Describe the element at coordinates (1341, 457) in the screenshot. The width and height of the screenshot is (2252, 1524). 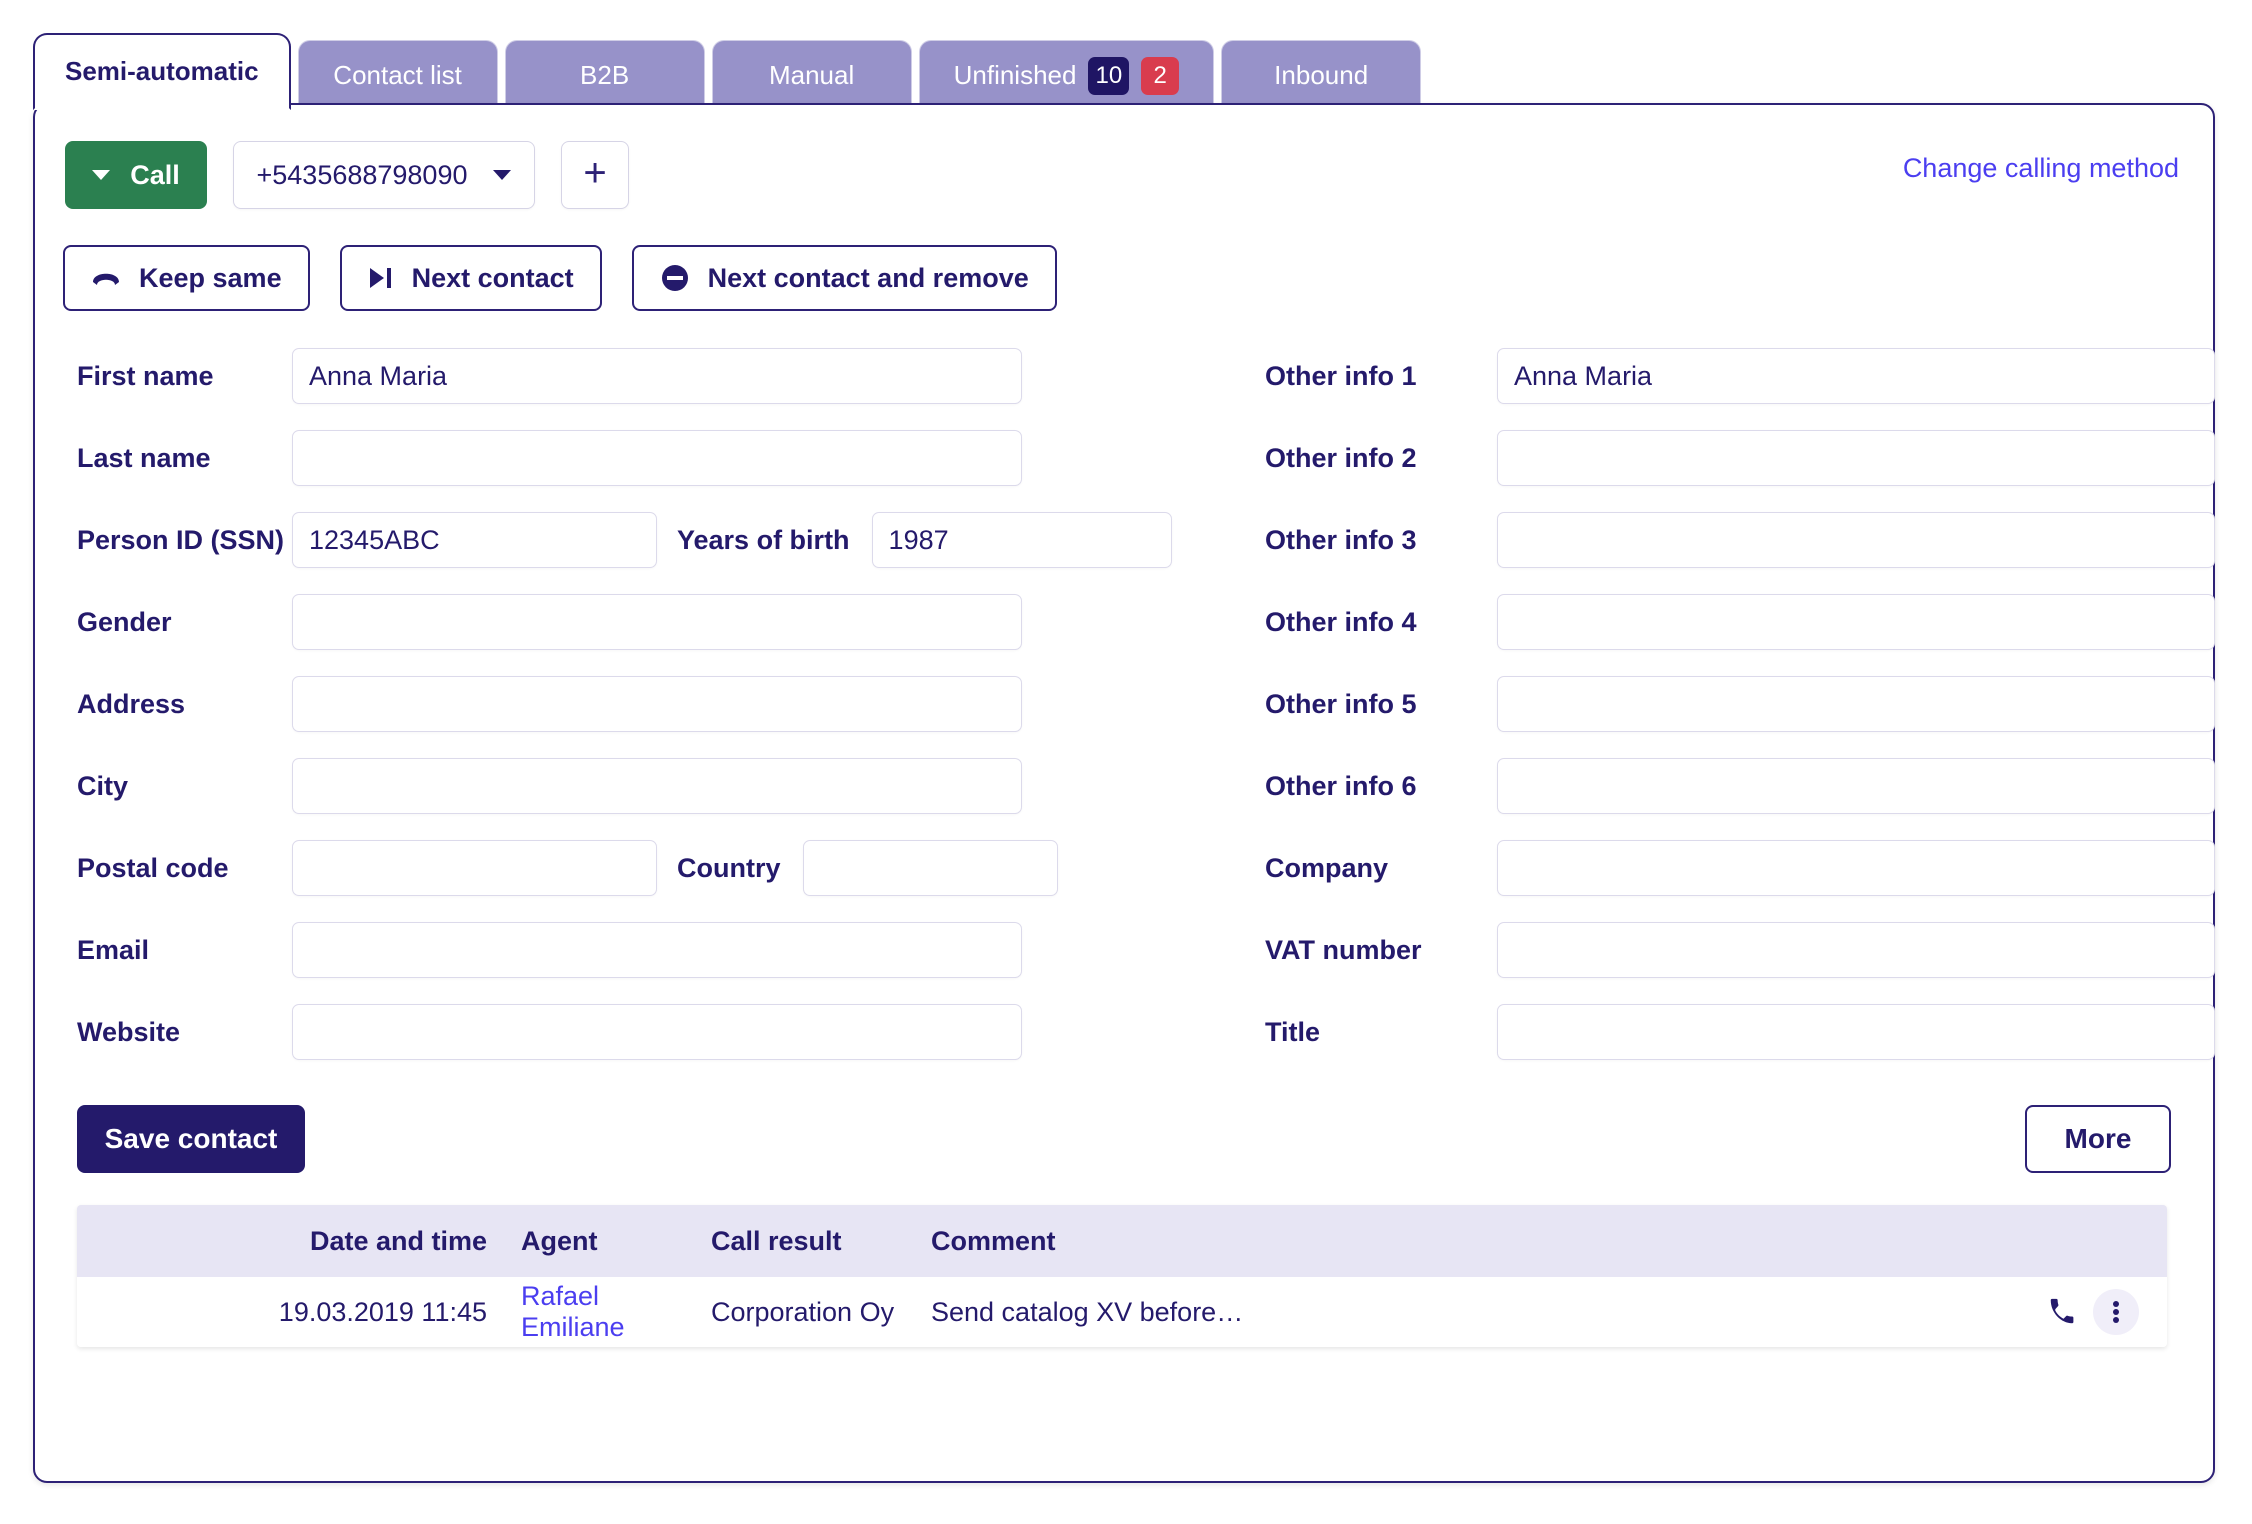
I see `other-info-2-label: Other info 2` at that location.